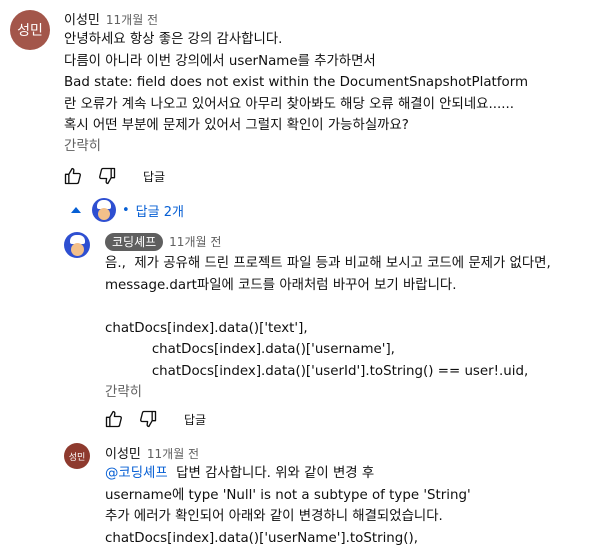 Image resolution: width=605 pixels, height=557 pixels. I want to click on reply-line: chatDocs[index].data()['username'],, so click(250, 349).